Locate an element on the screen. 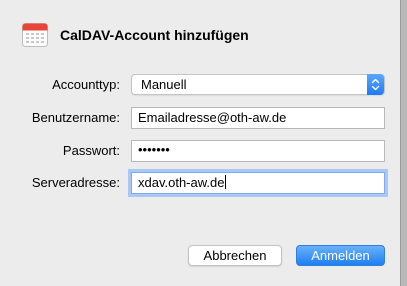 This screenshot has height=286, width=407. server-label: Serveradresse: is located at coordinates (75, 182).